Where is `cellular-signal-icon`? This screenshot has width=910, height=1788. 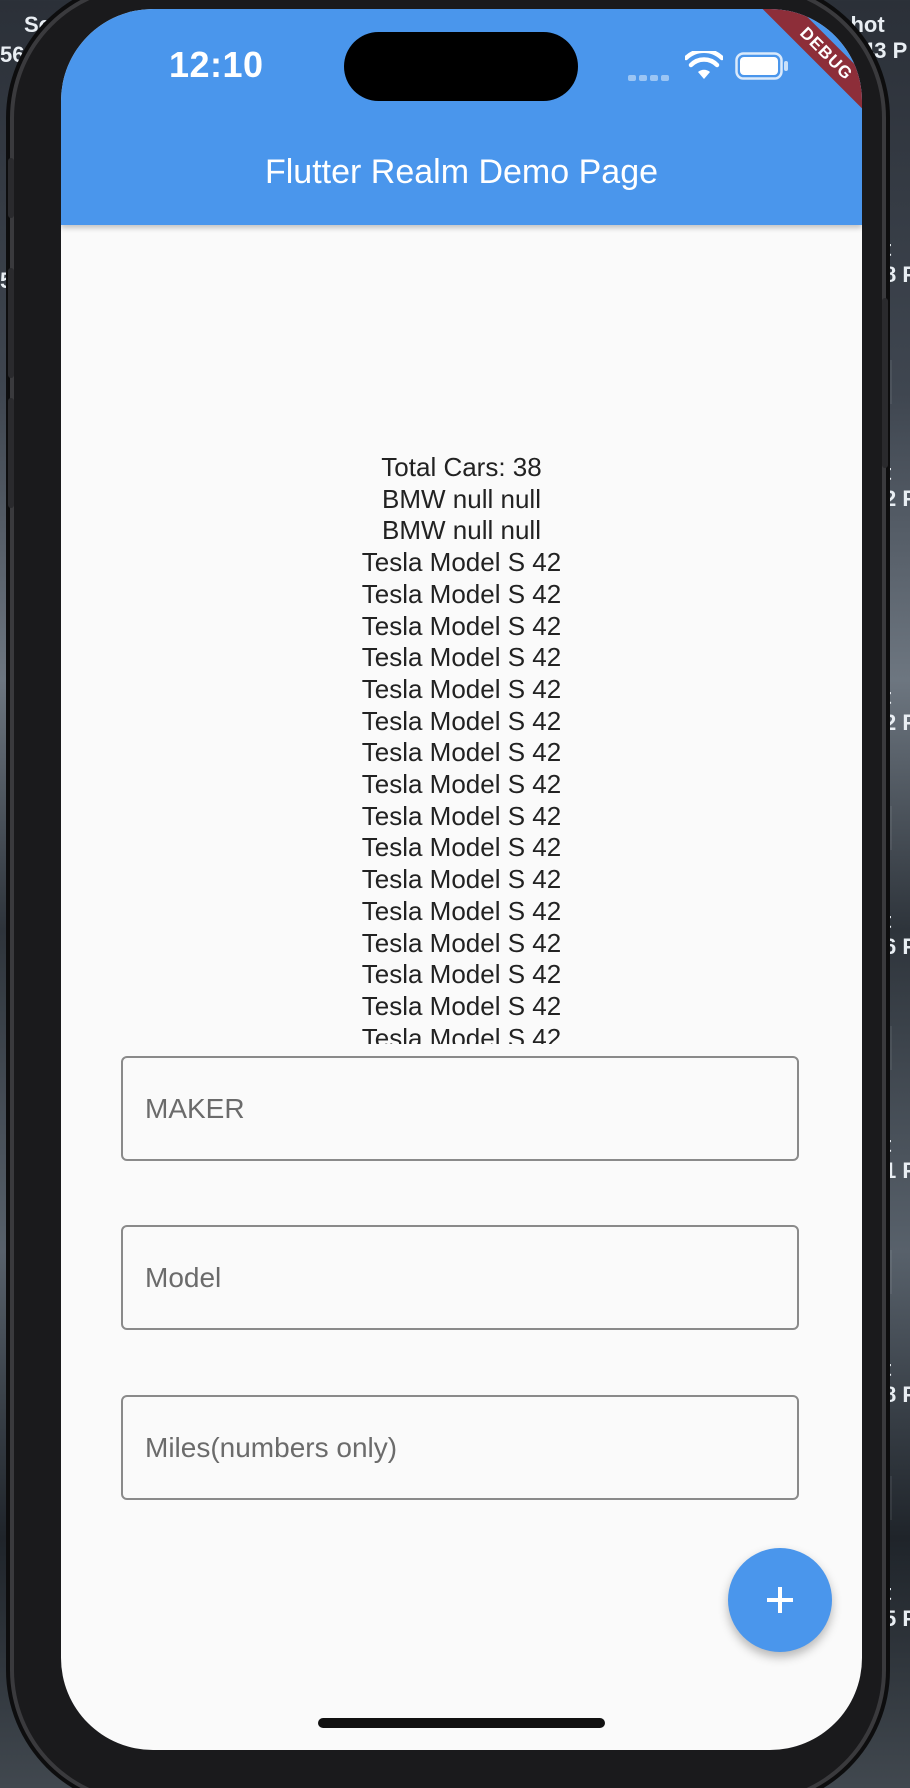
cellular-signal-icon is located at coordinates (651, 74).